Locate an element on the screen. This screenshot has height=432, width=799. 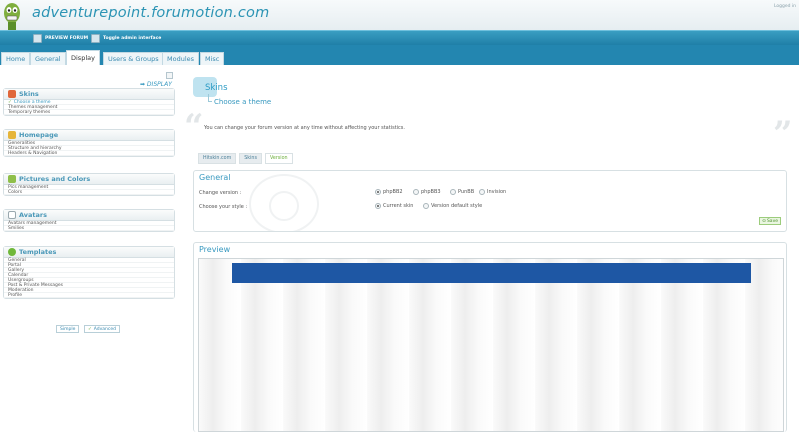
tab-general: General is located at coordinates (48, 58).